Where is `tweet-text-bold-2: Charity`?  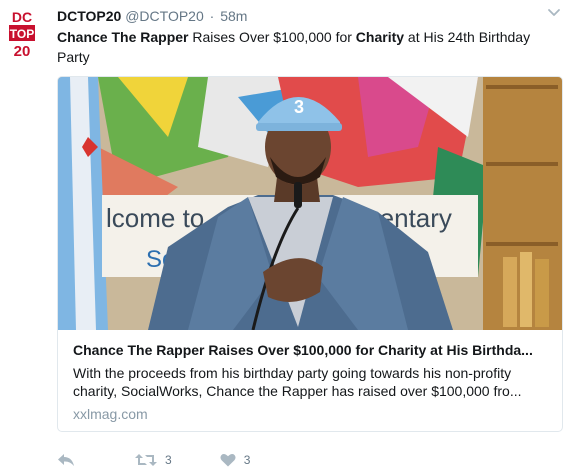
tweet-text-bold-2: Charity is located at coordinates (380, 37).